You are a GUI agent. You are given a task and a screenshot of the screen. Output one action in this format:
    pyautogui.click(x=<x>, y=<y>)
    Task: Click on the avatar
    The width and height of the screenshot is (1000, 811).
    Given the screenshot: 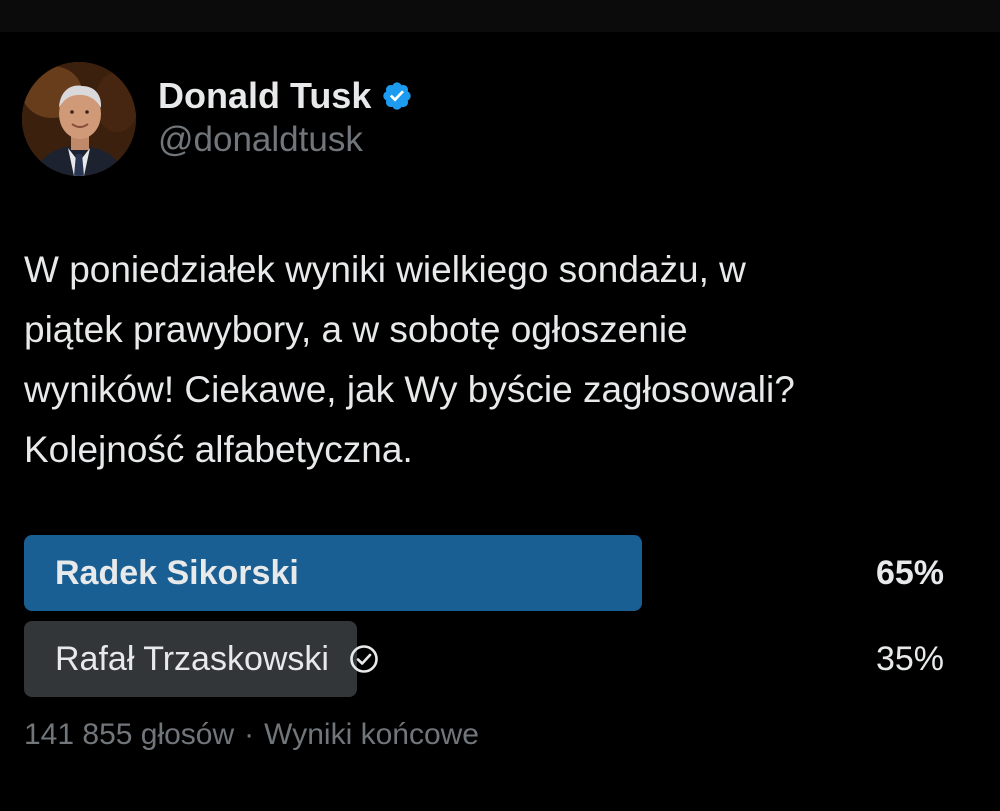 What is the action you would take?
    pyautogui.click(x=79, y=119)
    